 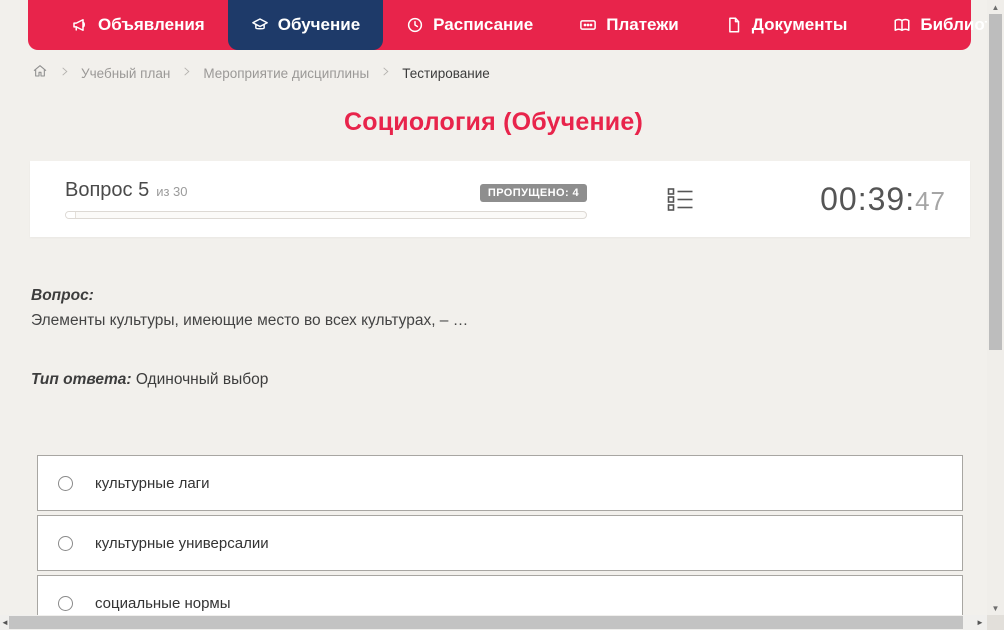 What do you see at coordinates (995, 182) in the screenshot?
I see `vertical-scrollbar-thumb` at bounding box center [995, 182].